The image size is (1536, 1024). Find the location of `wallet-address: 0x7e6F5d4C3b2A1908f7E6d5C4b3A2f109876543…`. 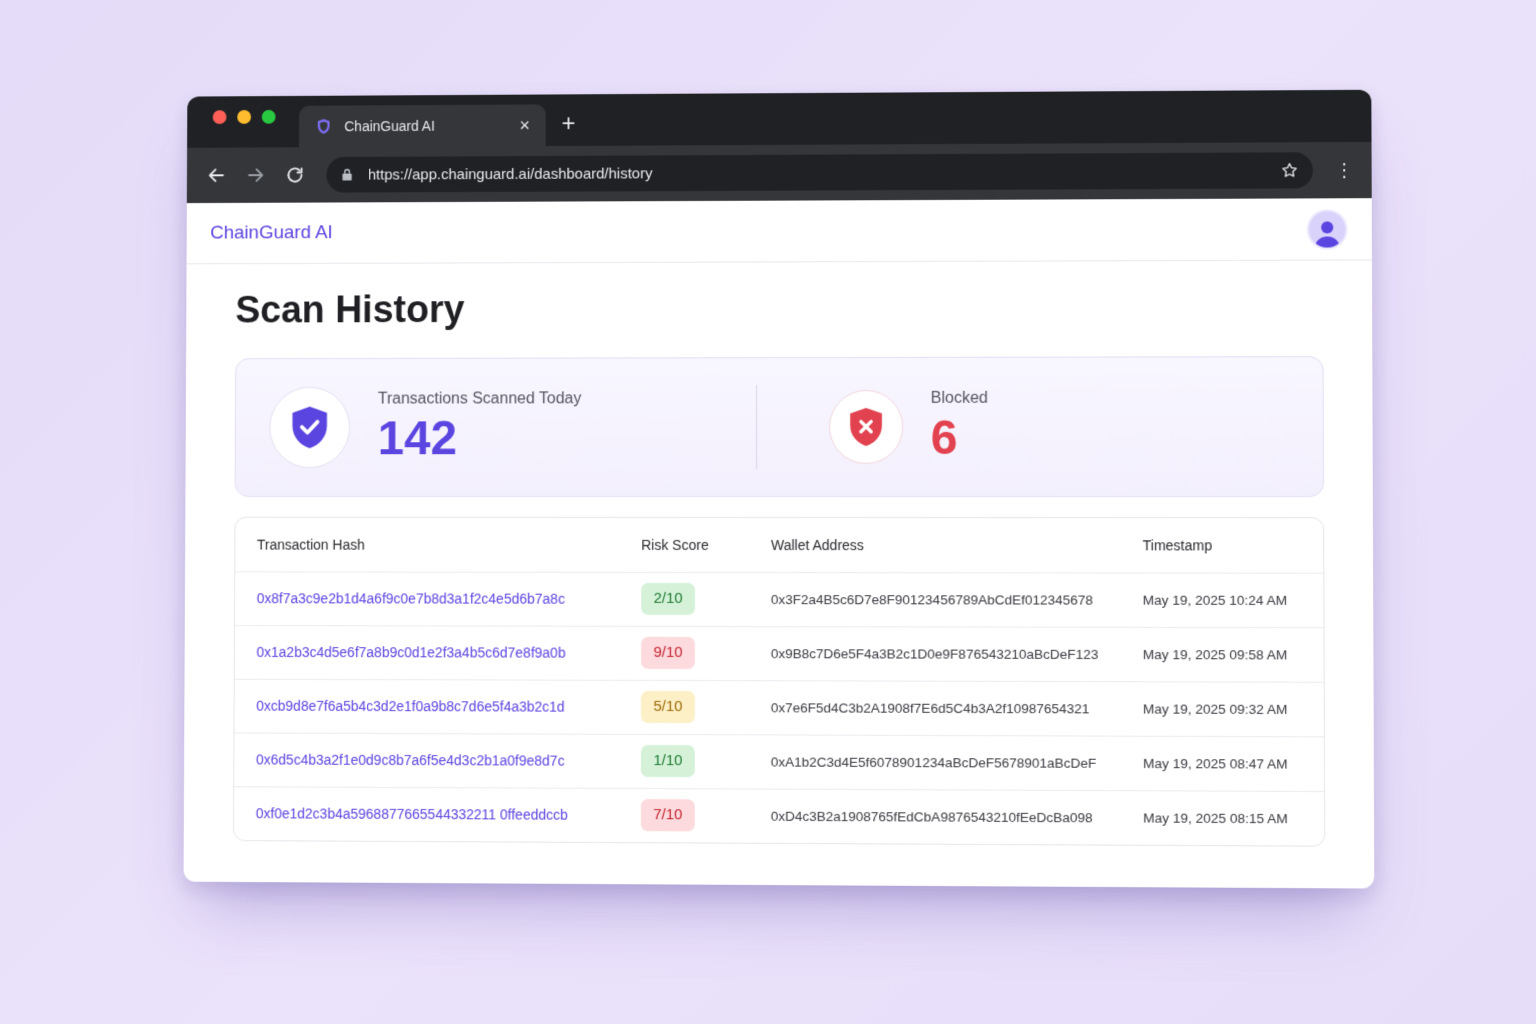

wallet-address: 0x7e6F5d4C3b2A1908f7E6d5C4b3A2f109876543… is located at coordinates (934, 708).